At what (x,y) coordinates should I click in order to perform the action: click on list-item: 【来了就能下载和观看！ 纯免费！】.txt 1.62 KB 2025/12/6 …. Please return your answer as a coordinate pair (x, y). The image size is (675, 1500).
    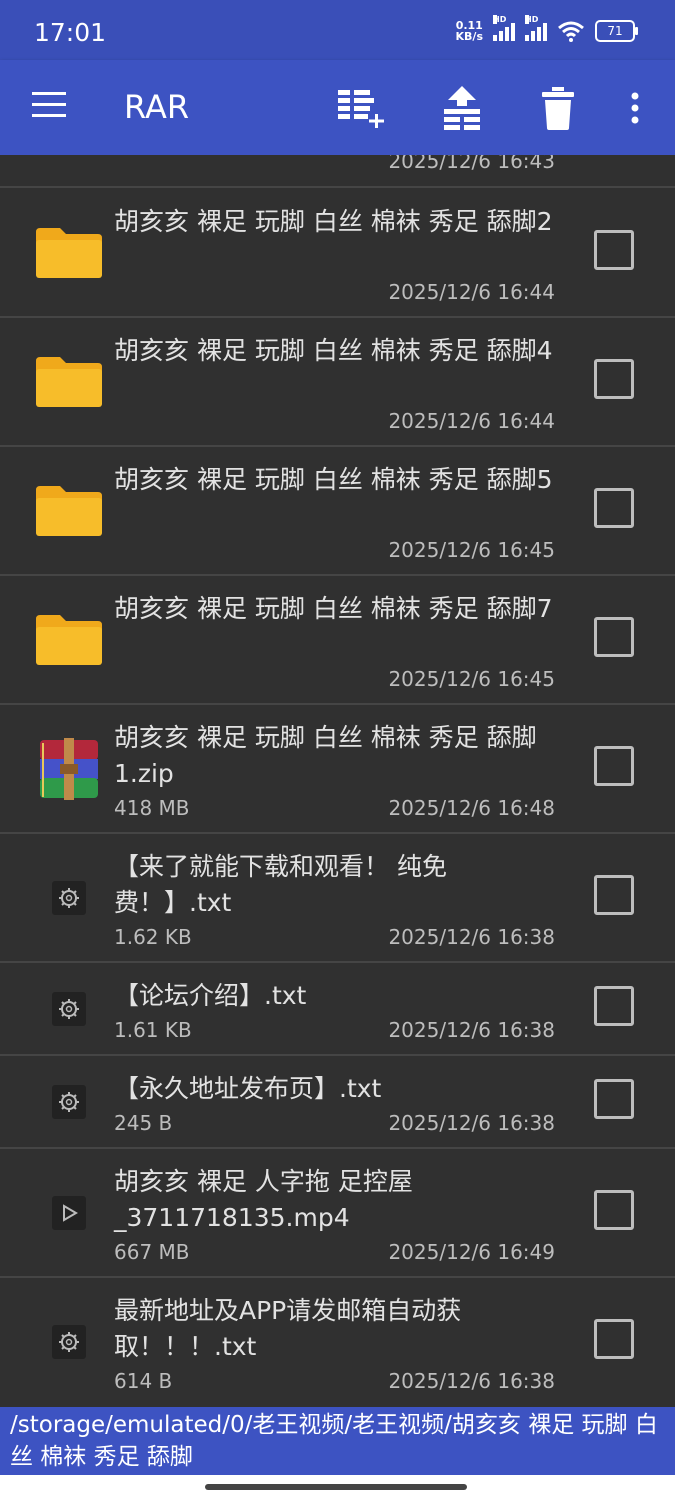
    Looking at the image, I should click on (337, 898).